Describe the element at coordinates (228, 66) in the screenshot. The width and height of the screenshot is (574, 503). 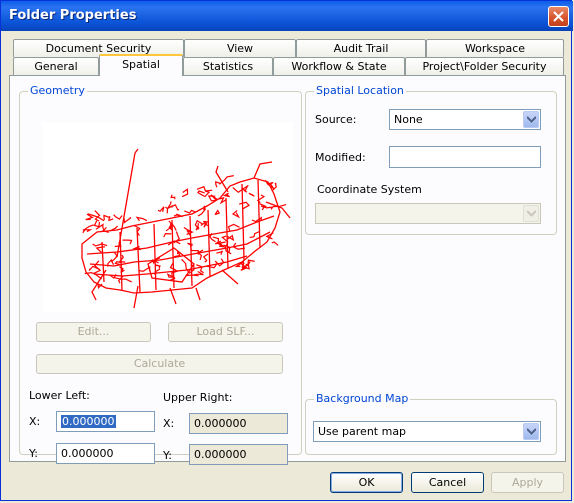
I see `tab-statistics: Statistics` at that location.